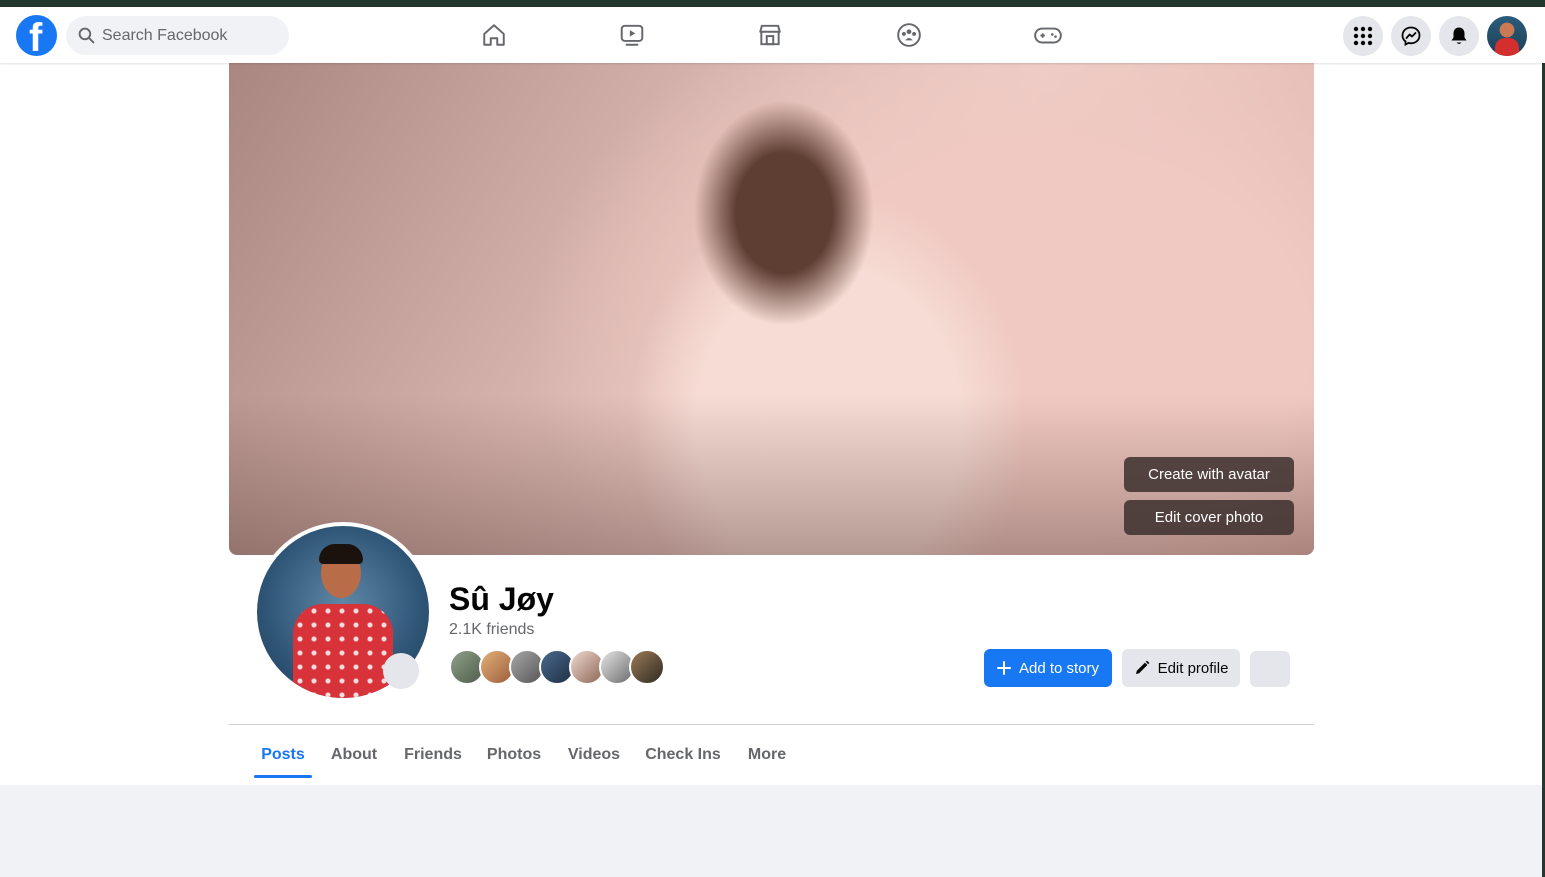 Image resolution: width=1545 pixels, height=877 pixels. Describe the element at coordinates (501, 599) in the screenshot. I see `profile-name: Sû Jøy` at that location.